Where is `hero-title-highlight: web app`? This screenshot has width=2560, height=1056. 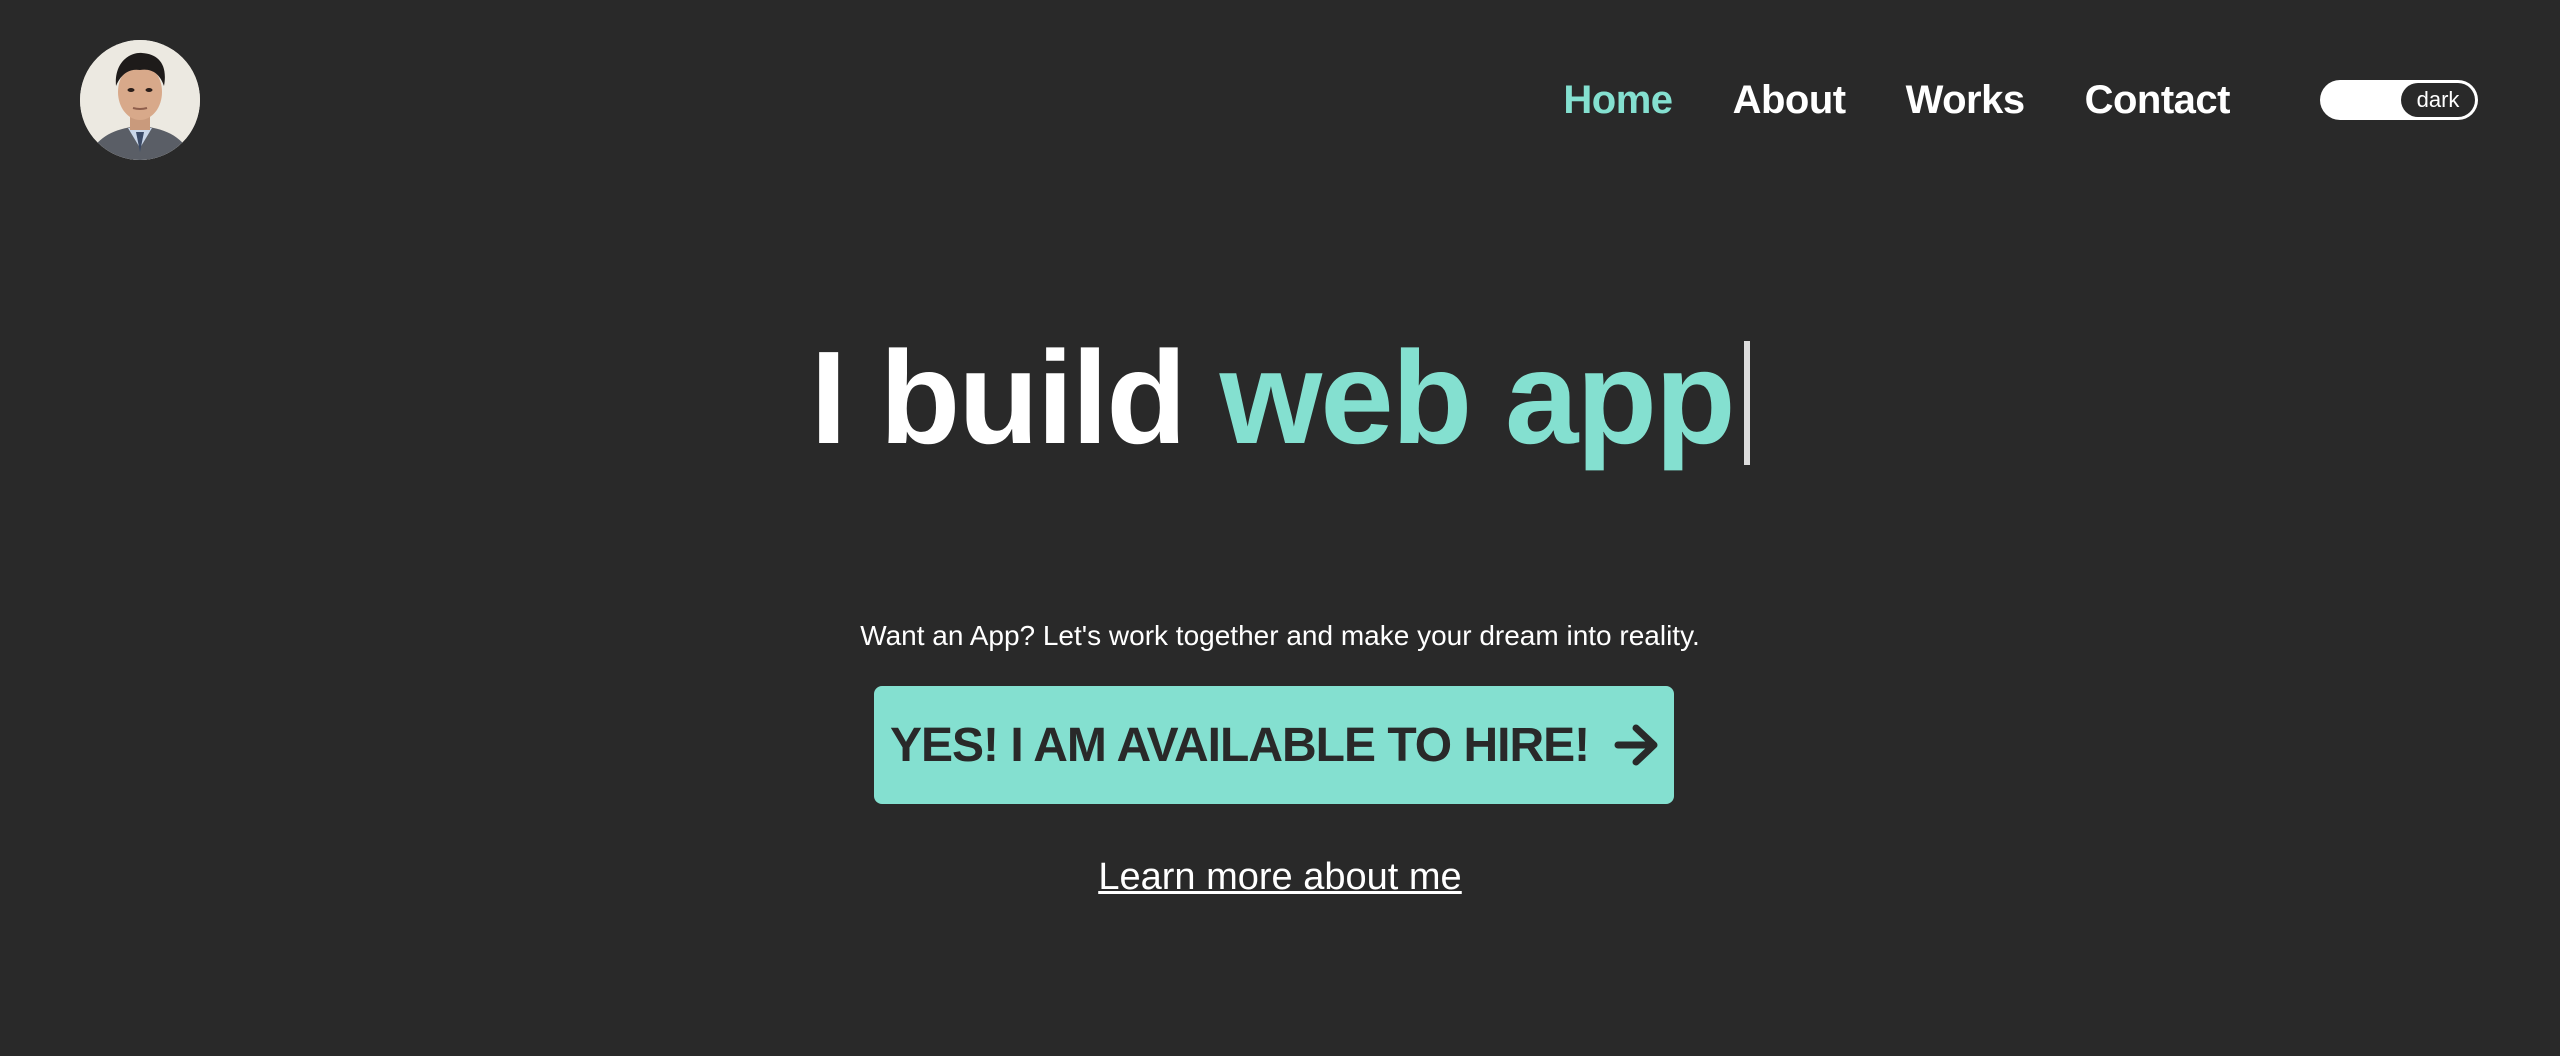 hero-title-highlight: web app is located at coordinates (1477, 397).